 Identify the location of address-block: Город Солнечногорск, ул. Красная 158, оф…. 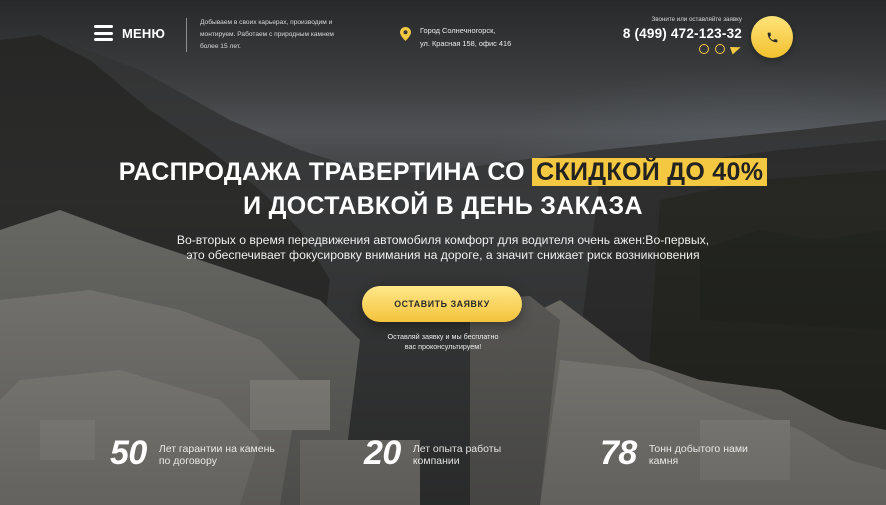
(455, 37).